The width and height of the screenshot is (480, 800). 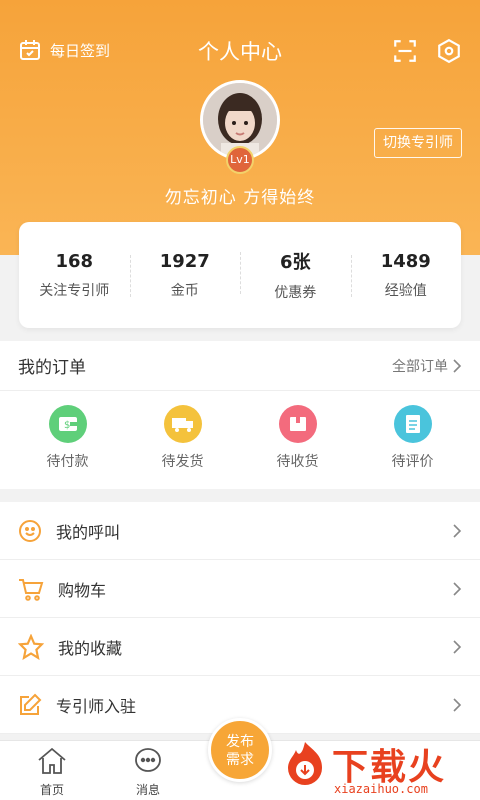 What do you see at coordinates (240, 742) in the screenshot?
I see `publish-label-line1: 发布` at bounding box center [240, 742].